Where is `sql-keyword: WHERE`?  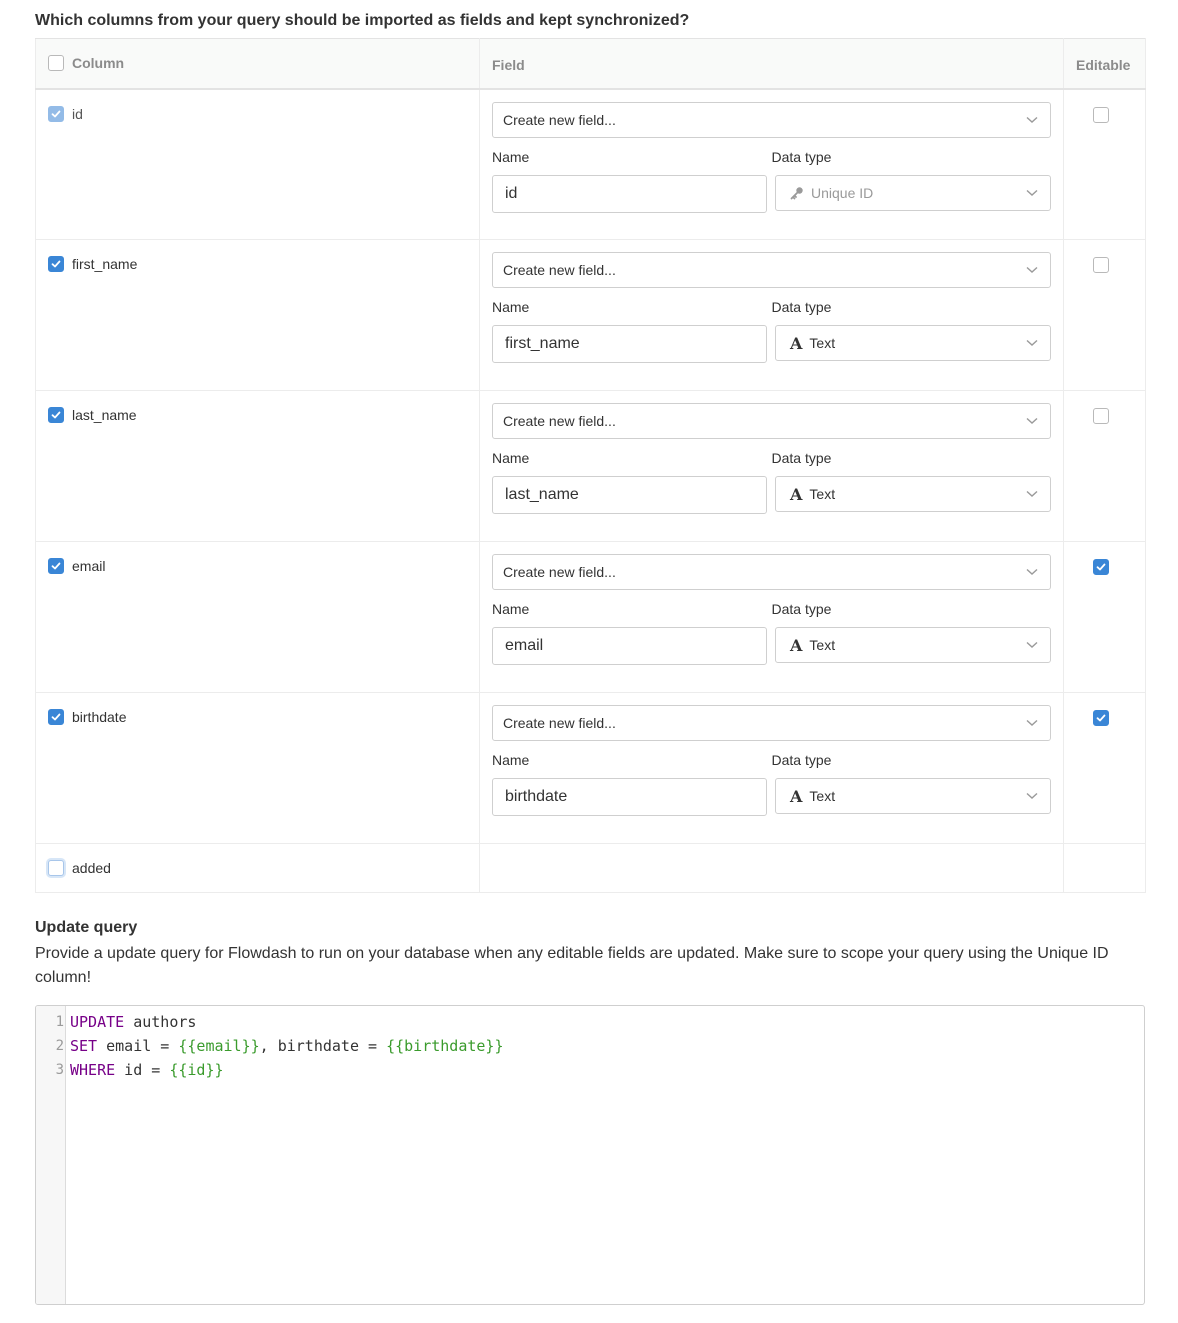
sql-keyword: WHERE is located at coordinates (93, 1070).